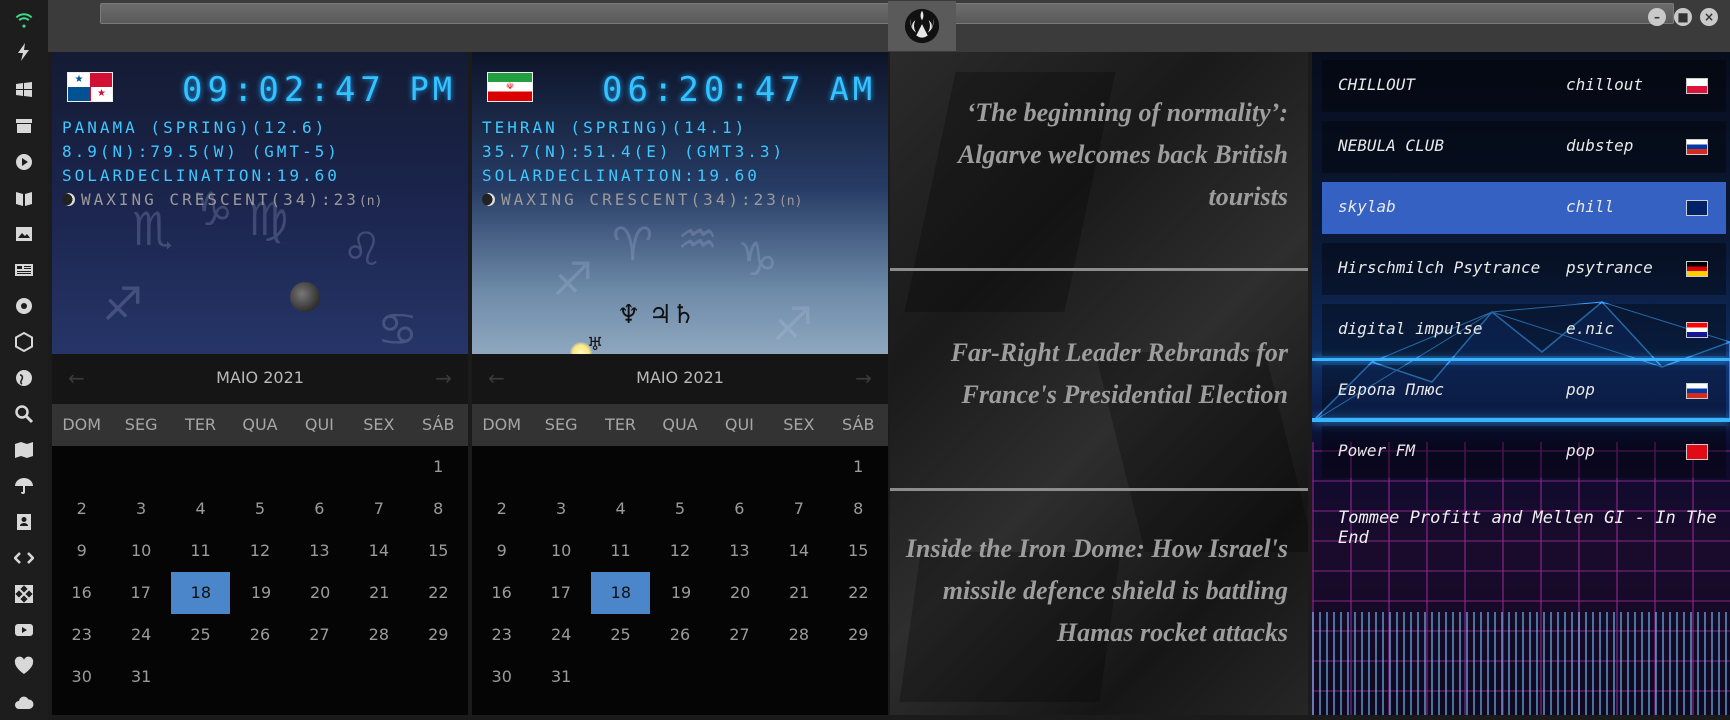  What do you see at coordinates (24, 52) in the screenshot?
I see `bolt-icon` at bounding box center [24, 52].